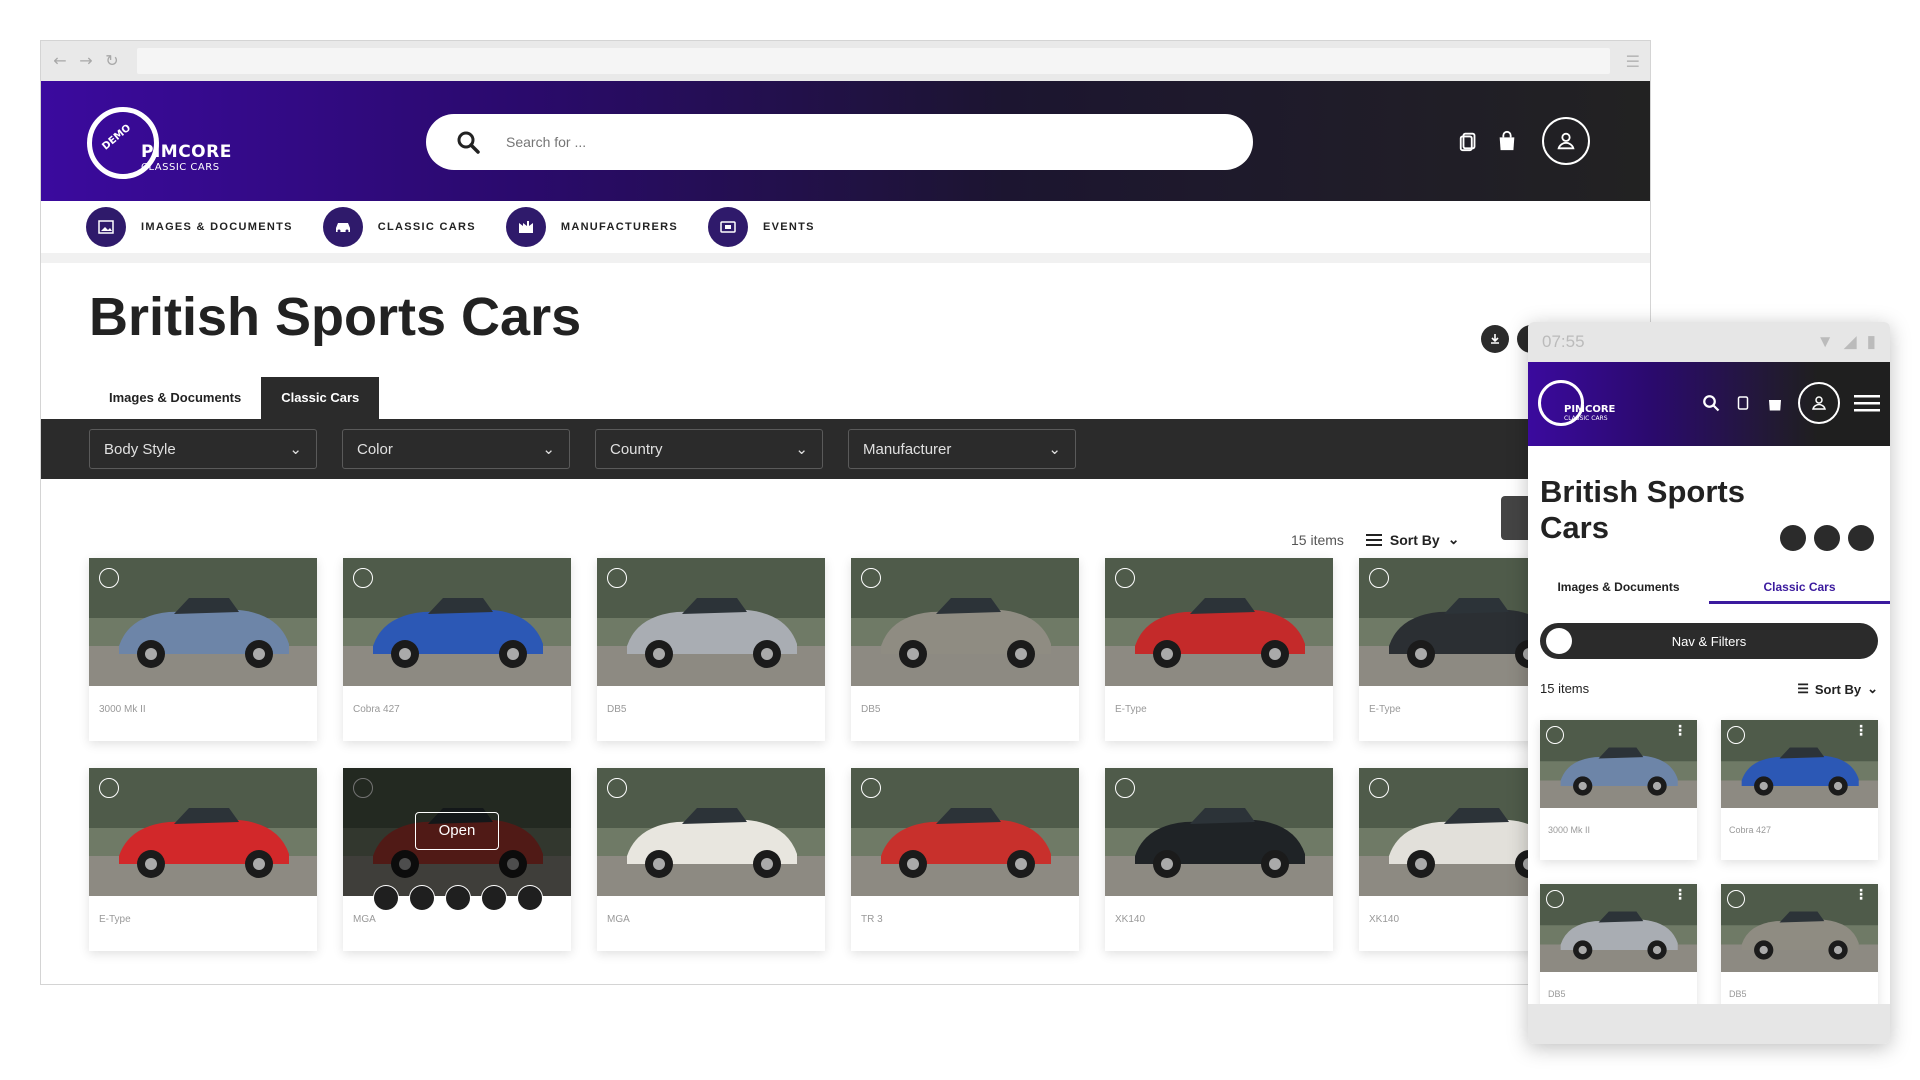  What do you see at coordinates (203, 449) in the screenshot?
I see `filter-body-style: Body Style ⌄` at bounding box center [203, 449].